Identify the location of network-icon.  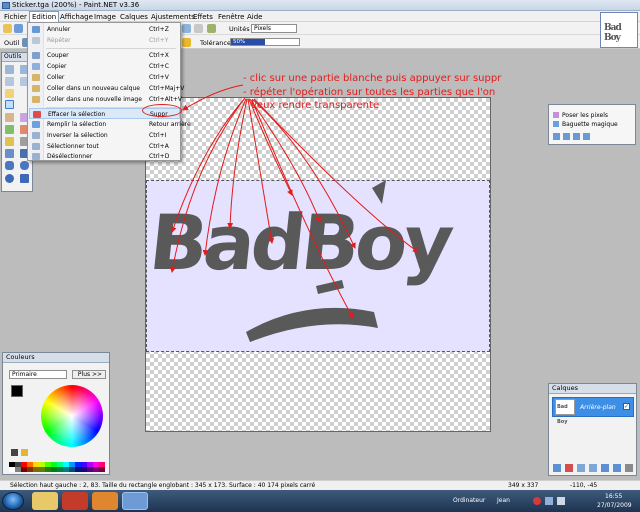
(549, 501).